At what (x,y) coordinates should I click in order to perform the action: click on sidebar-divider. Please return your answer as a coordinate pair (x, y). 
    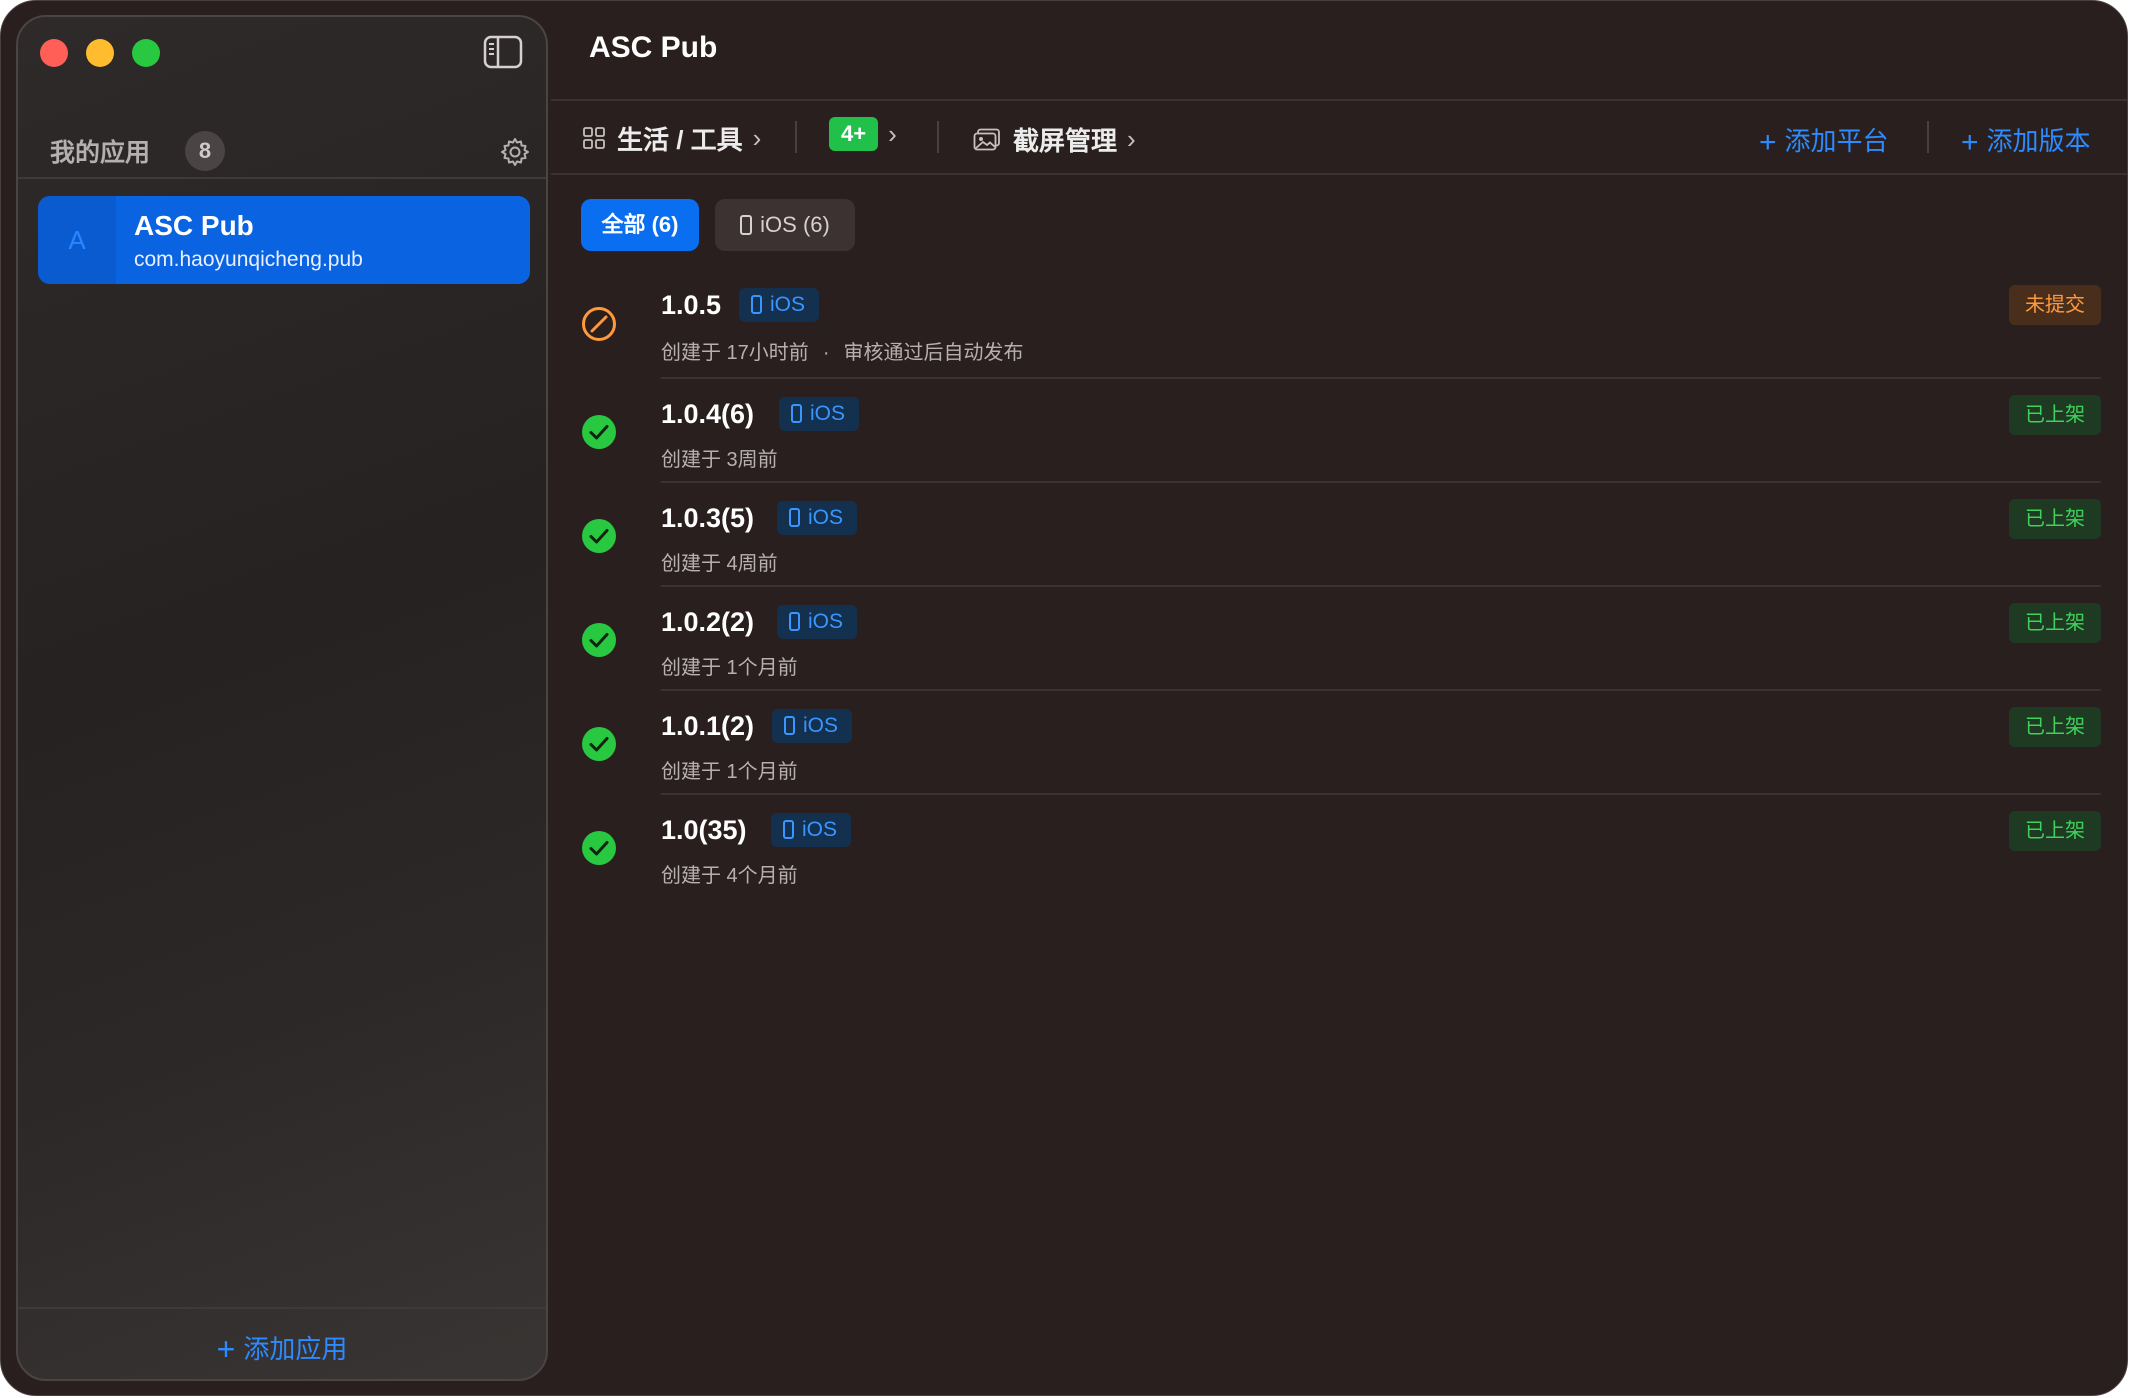
    Looking at the image, I should click on (282, 178).